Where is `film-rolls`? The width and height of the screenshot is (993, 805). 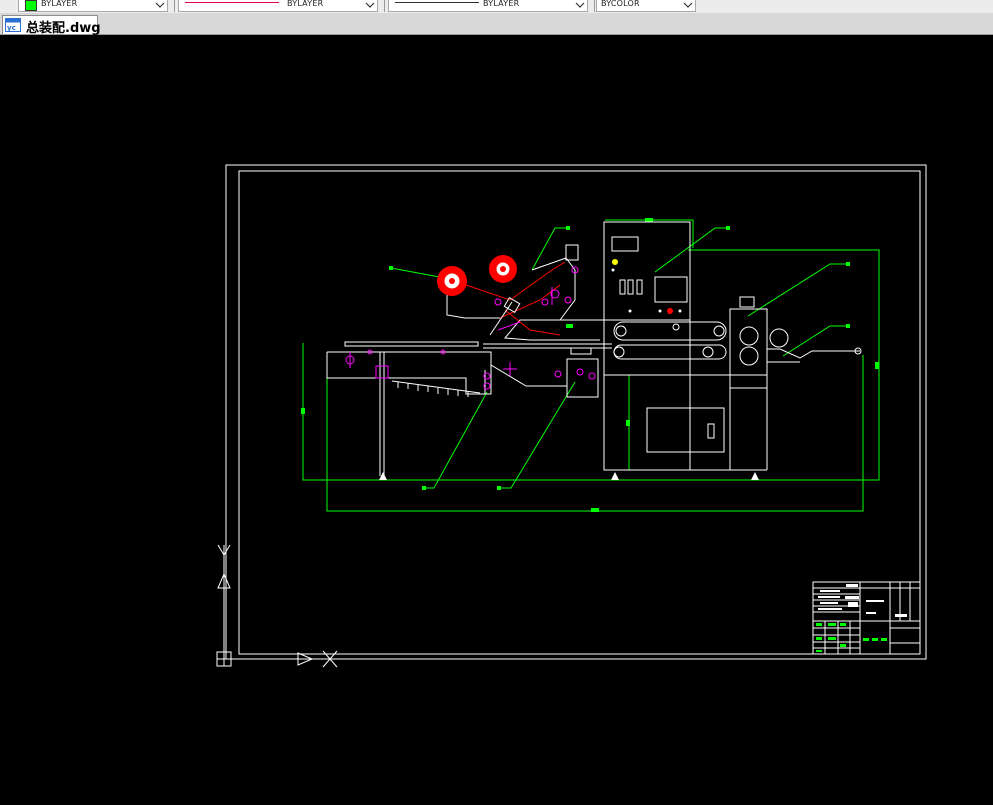 film-rolls is located at coordinates (477, 275).